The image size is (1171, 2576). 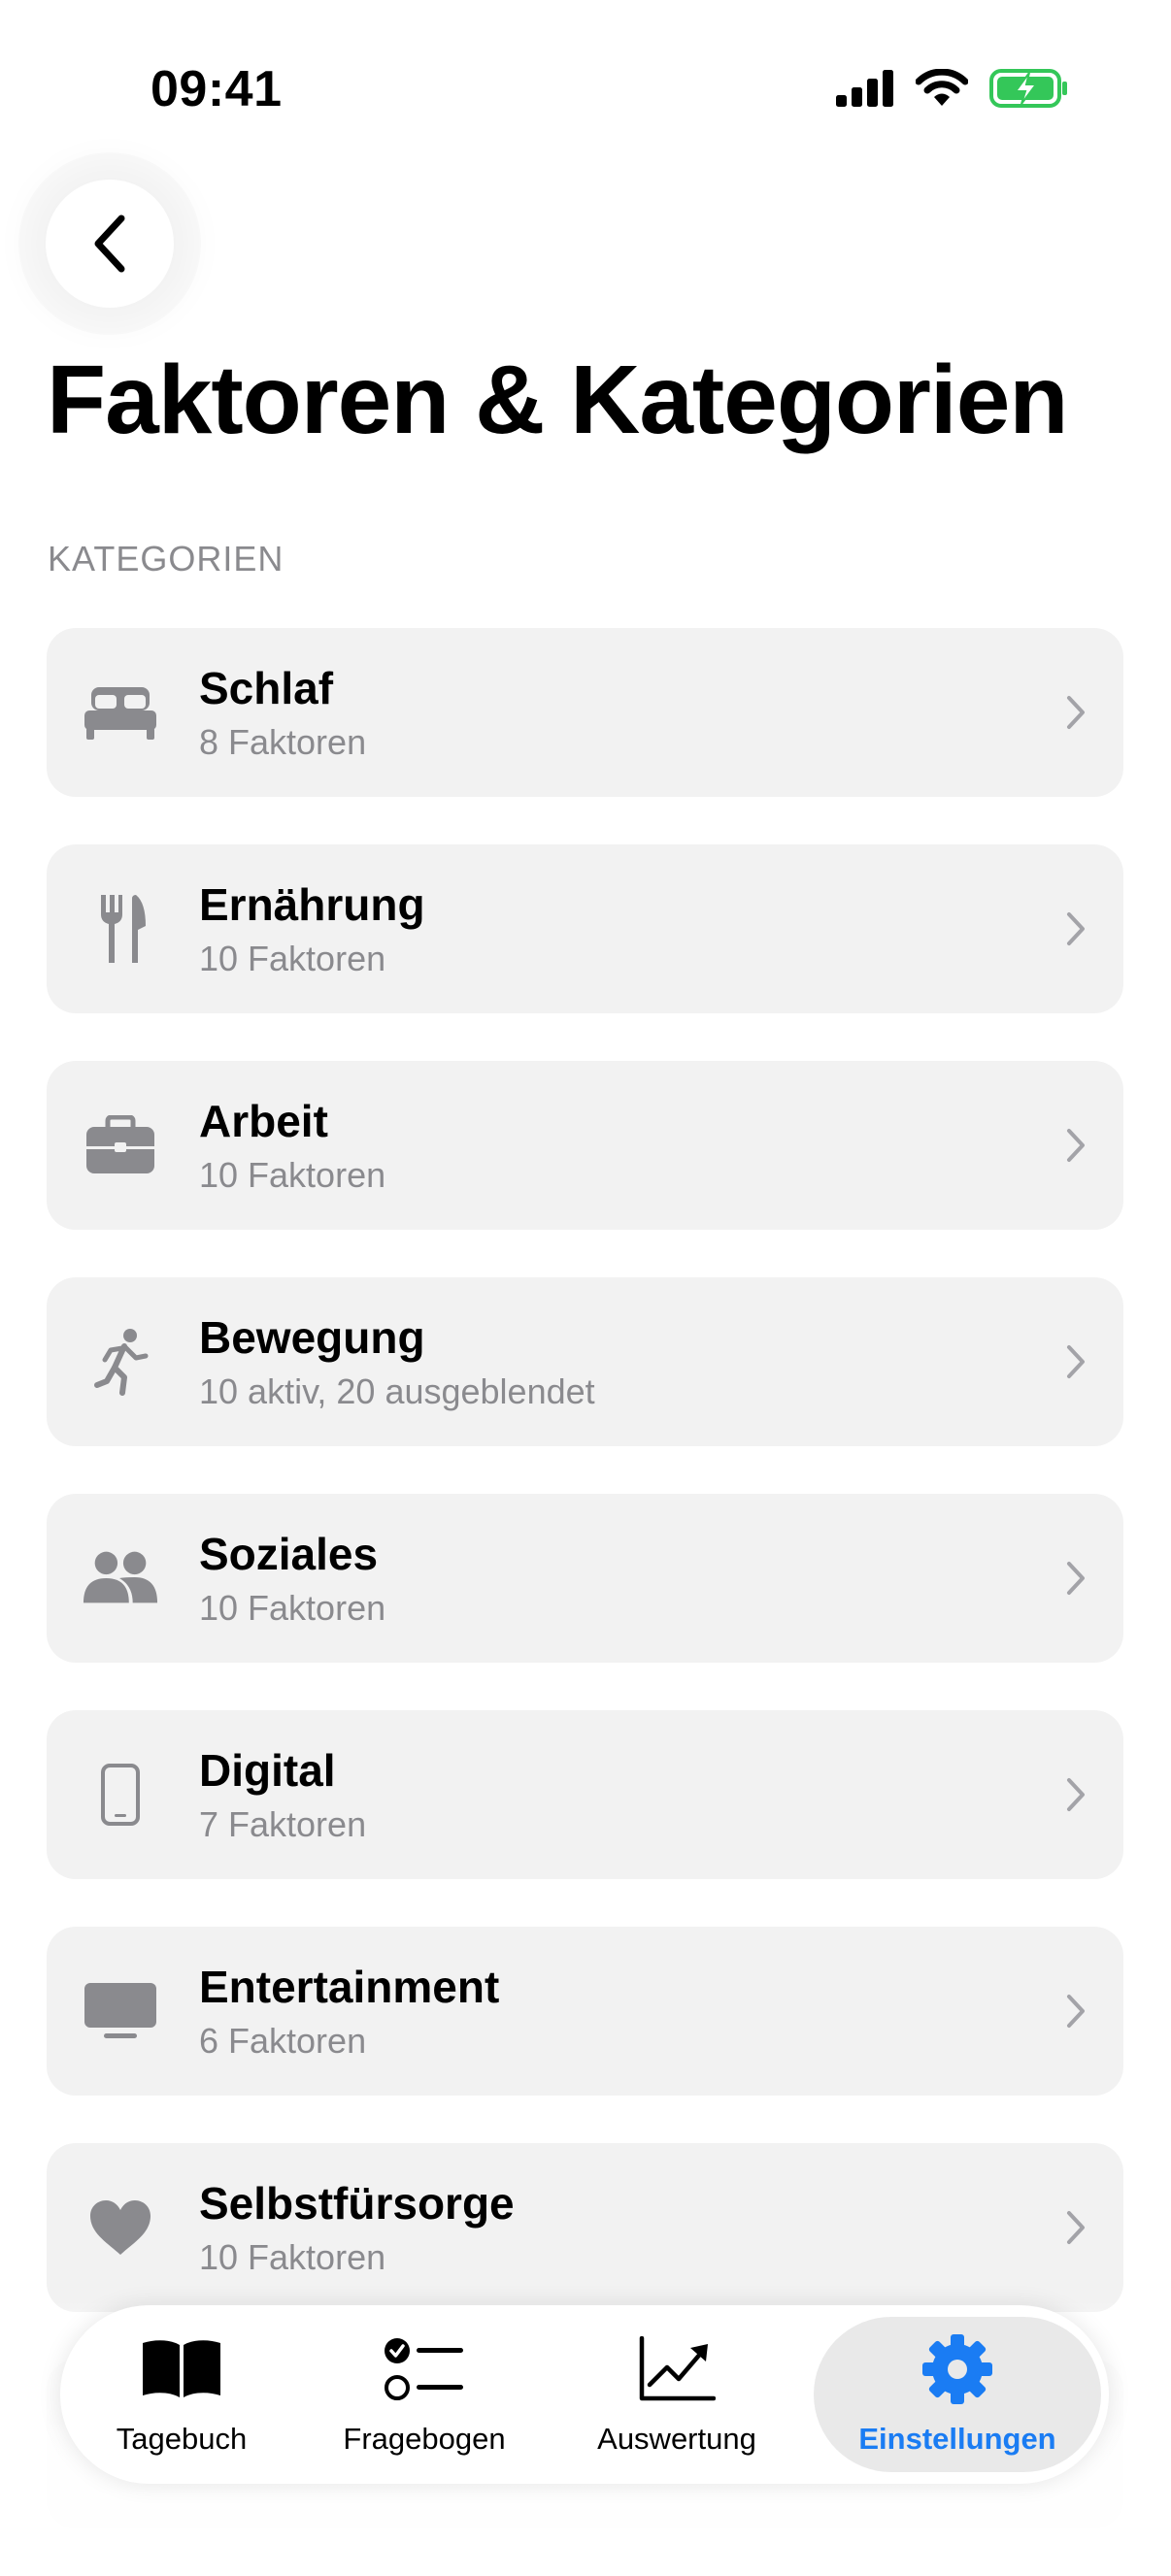 What do you see at coordinates (121, 712) in the screenshot?
I see `bed-icon` at bounding box center [121, 712].